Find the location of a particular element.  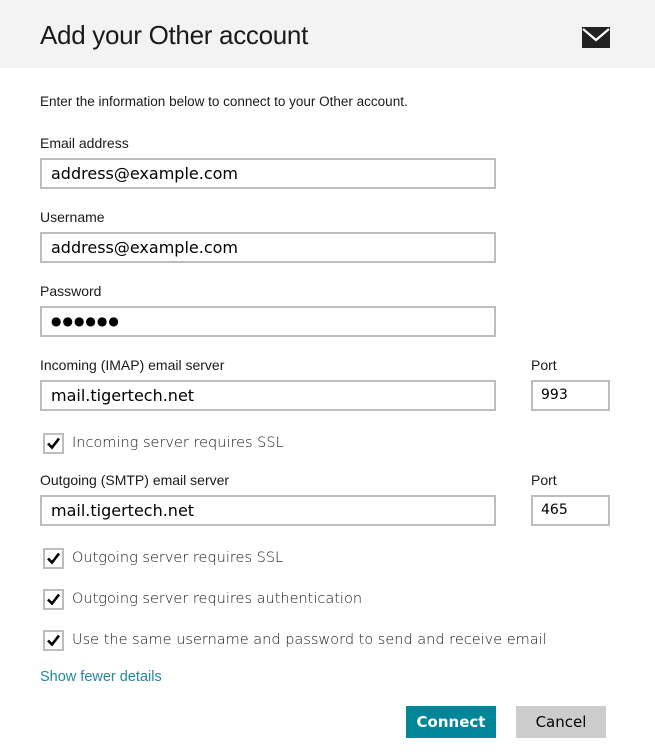

username-field: address@example.com is located at coordinates (268, 247).